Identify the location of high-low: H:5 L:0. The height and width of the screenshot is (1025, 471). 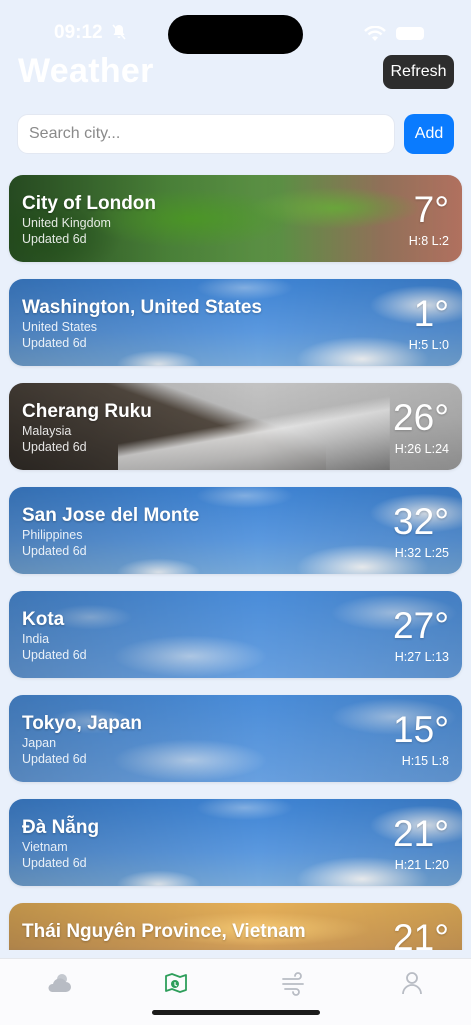
(428, 345).